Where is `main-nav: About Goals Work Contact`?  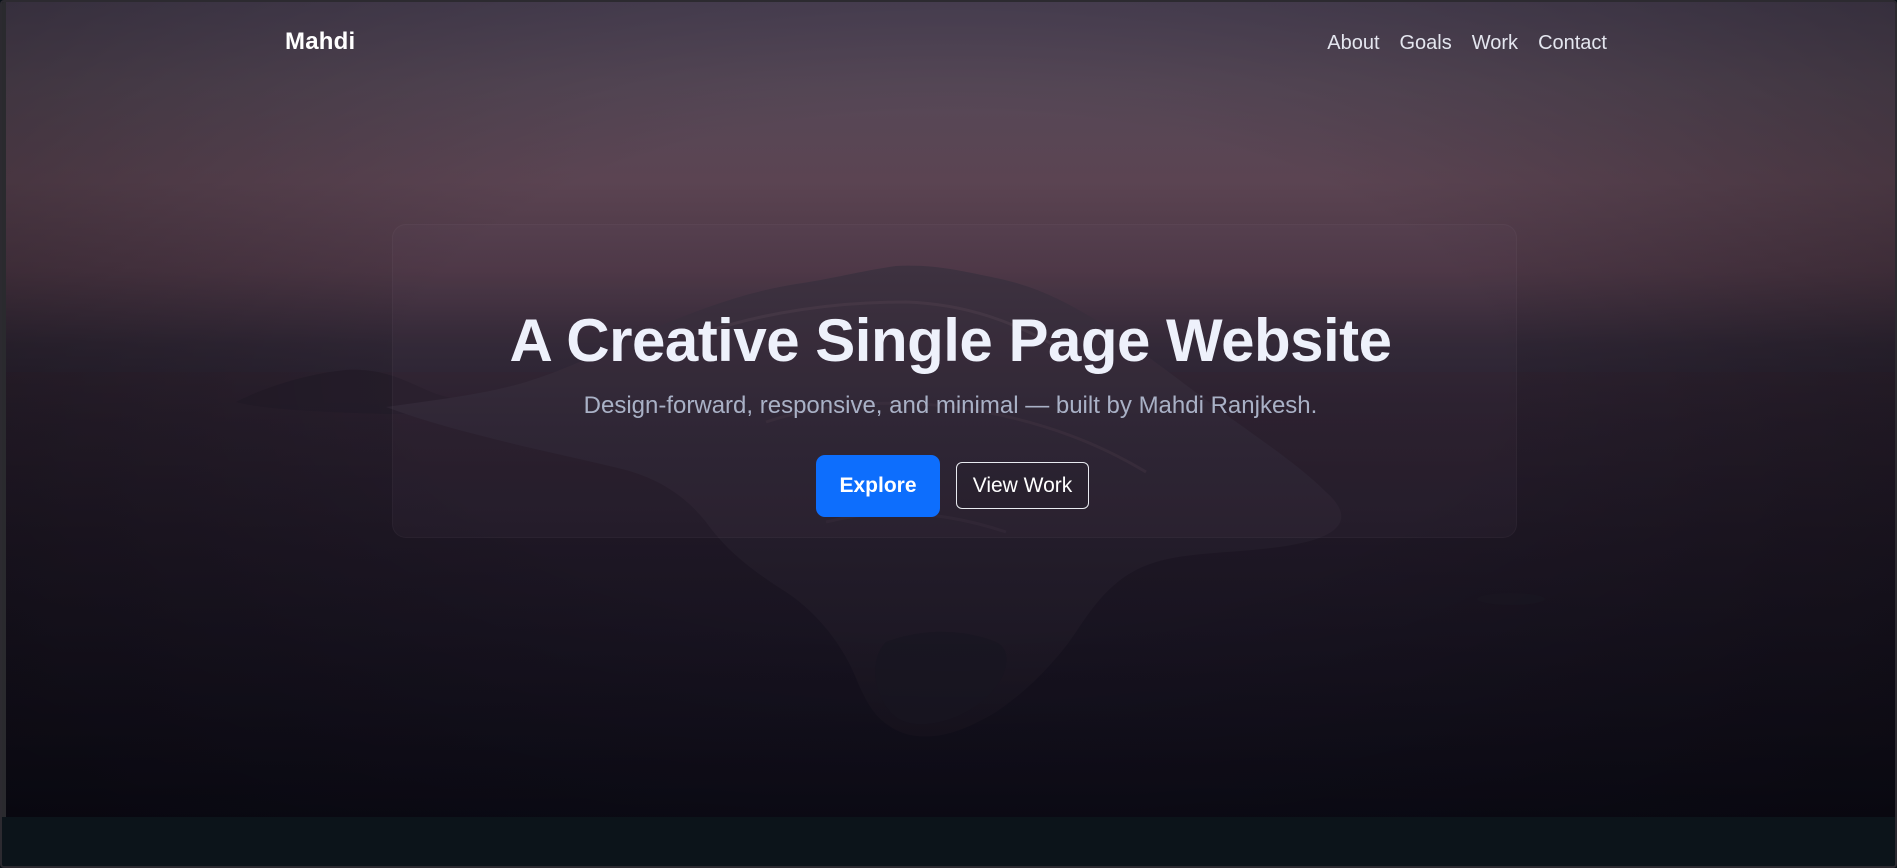 main-nav: About Goals Work Contact is located at coordinates (1467, 43).